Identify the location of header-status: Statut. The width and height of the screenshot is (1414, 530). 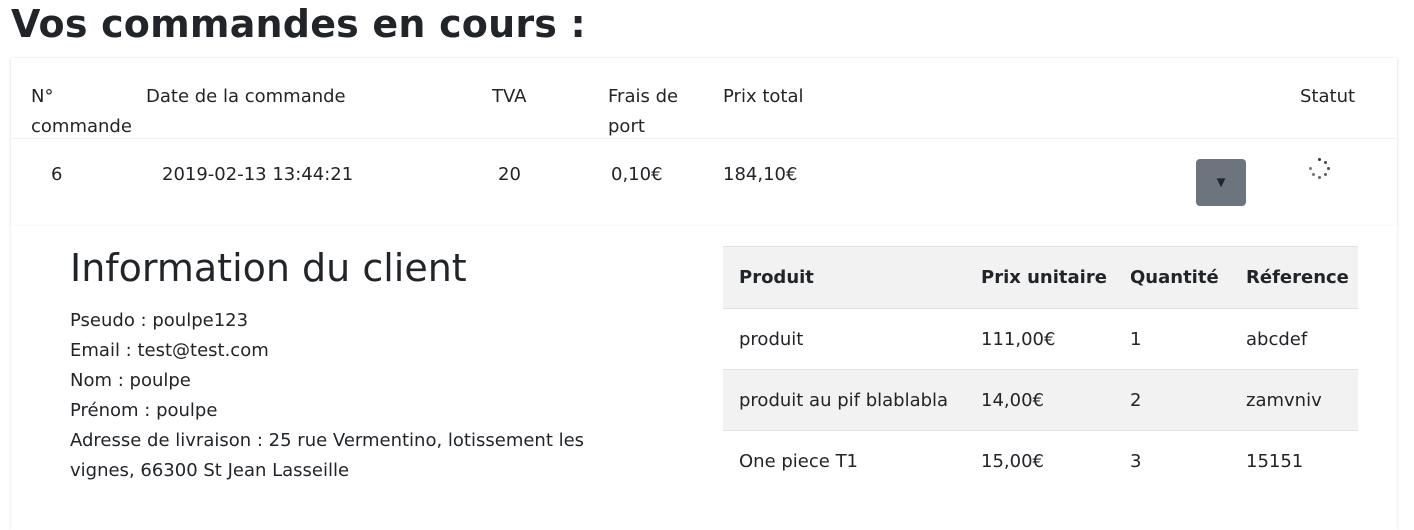
(1328, 96).